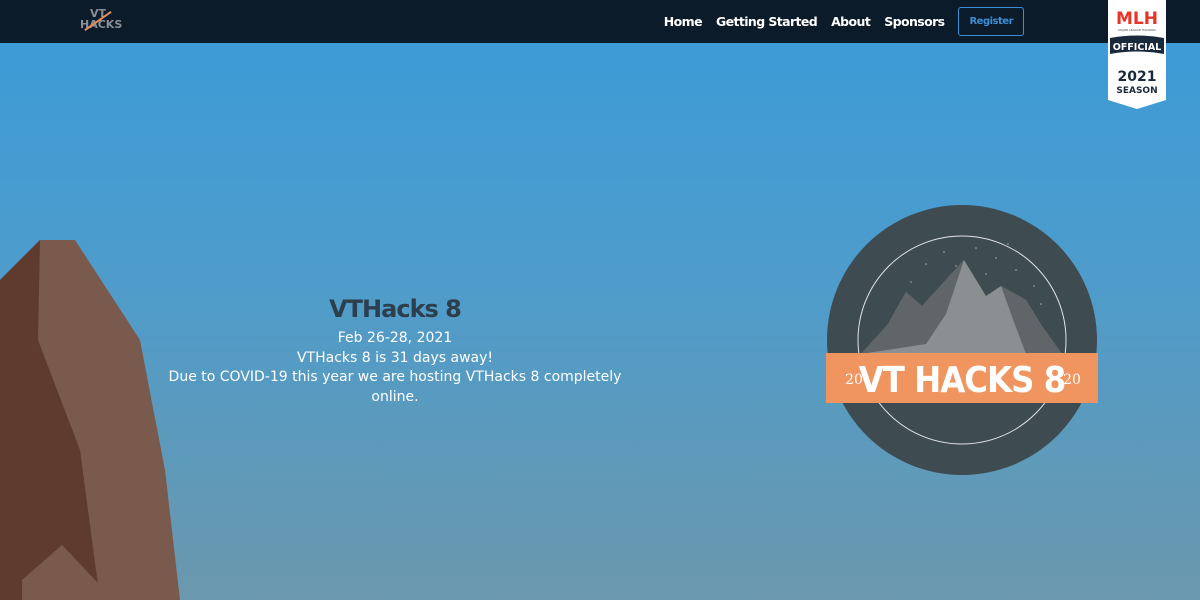 The height and width of the screenshot is (600, 1200). Describe the element at coordinates (962, 380) in the screenshot. I see `emblem-name: VT HACKS 8` at that location.